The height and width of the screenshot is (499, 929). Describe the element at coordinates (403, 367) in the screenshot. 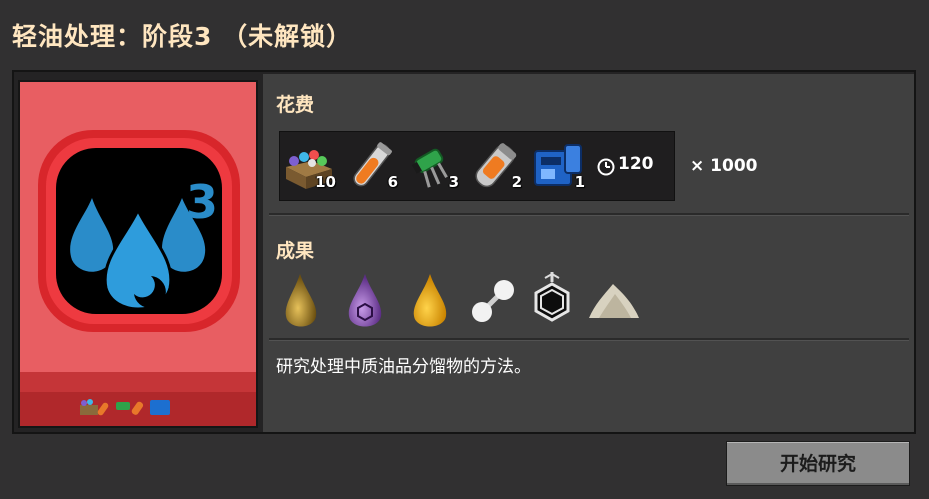

I see `tech-description: 研究处理中质油品分馏物的方法。` at that location.